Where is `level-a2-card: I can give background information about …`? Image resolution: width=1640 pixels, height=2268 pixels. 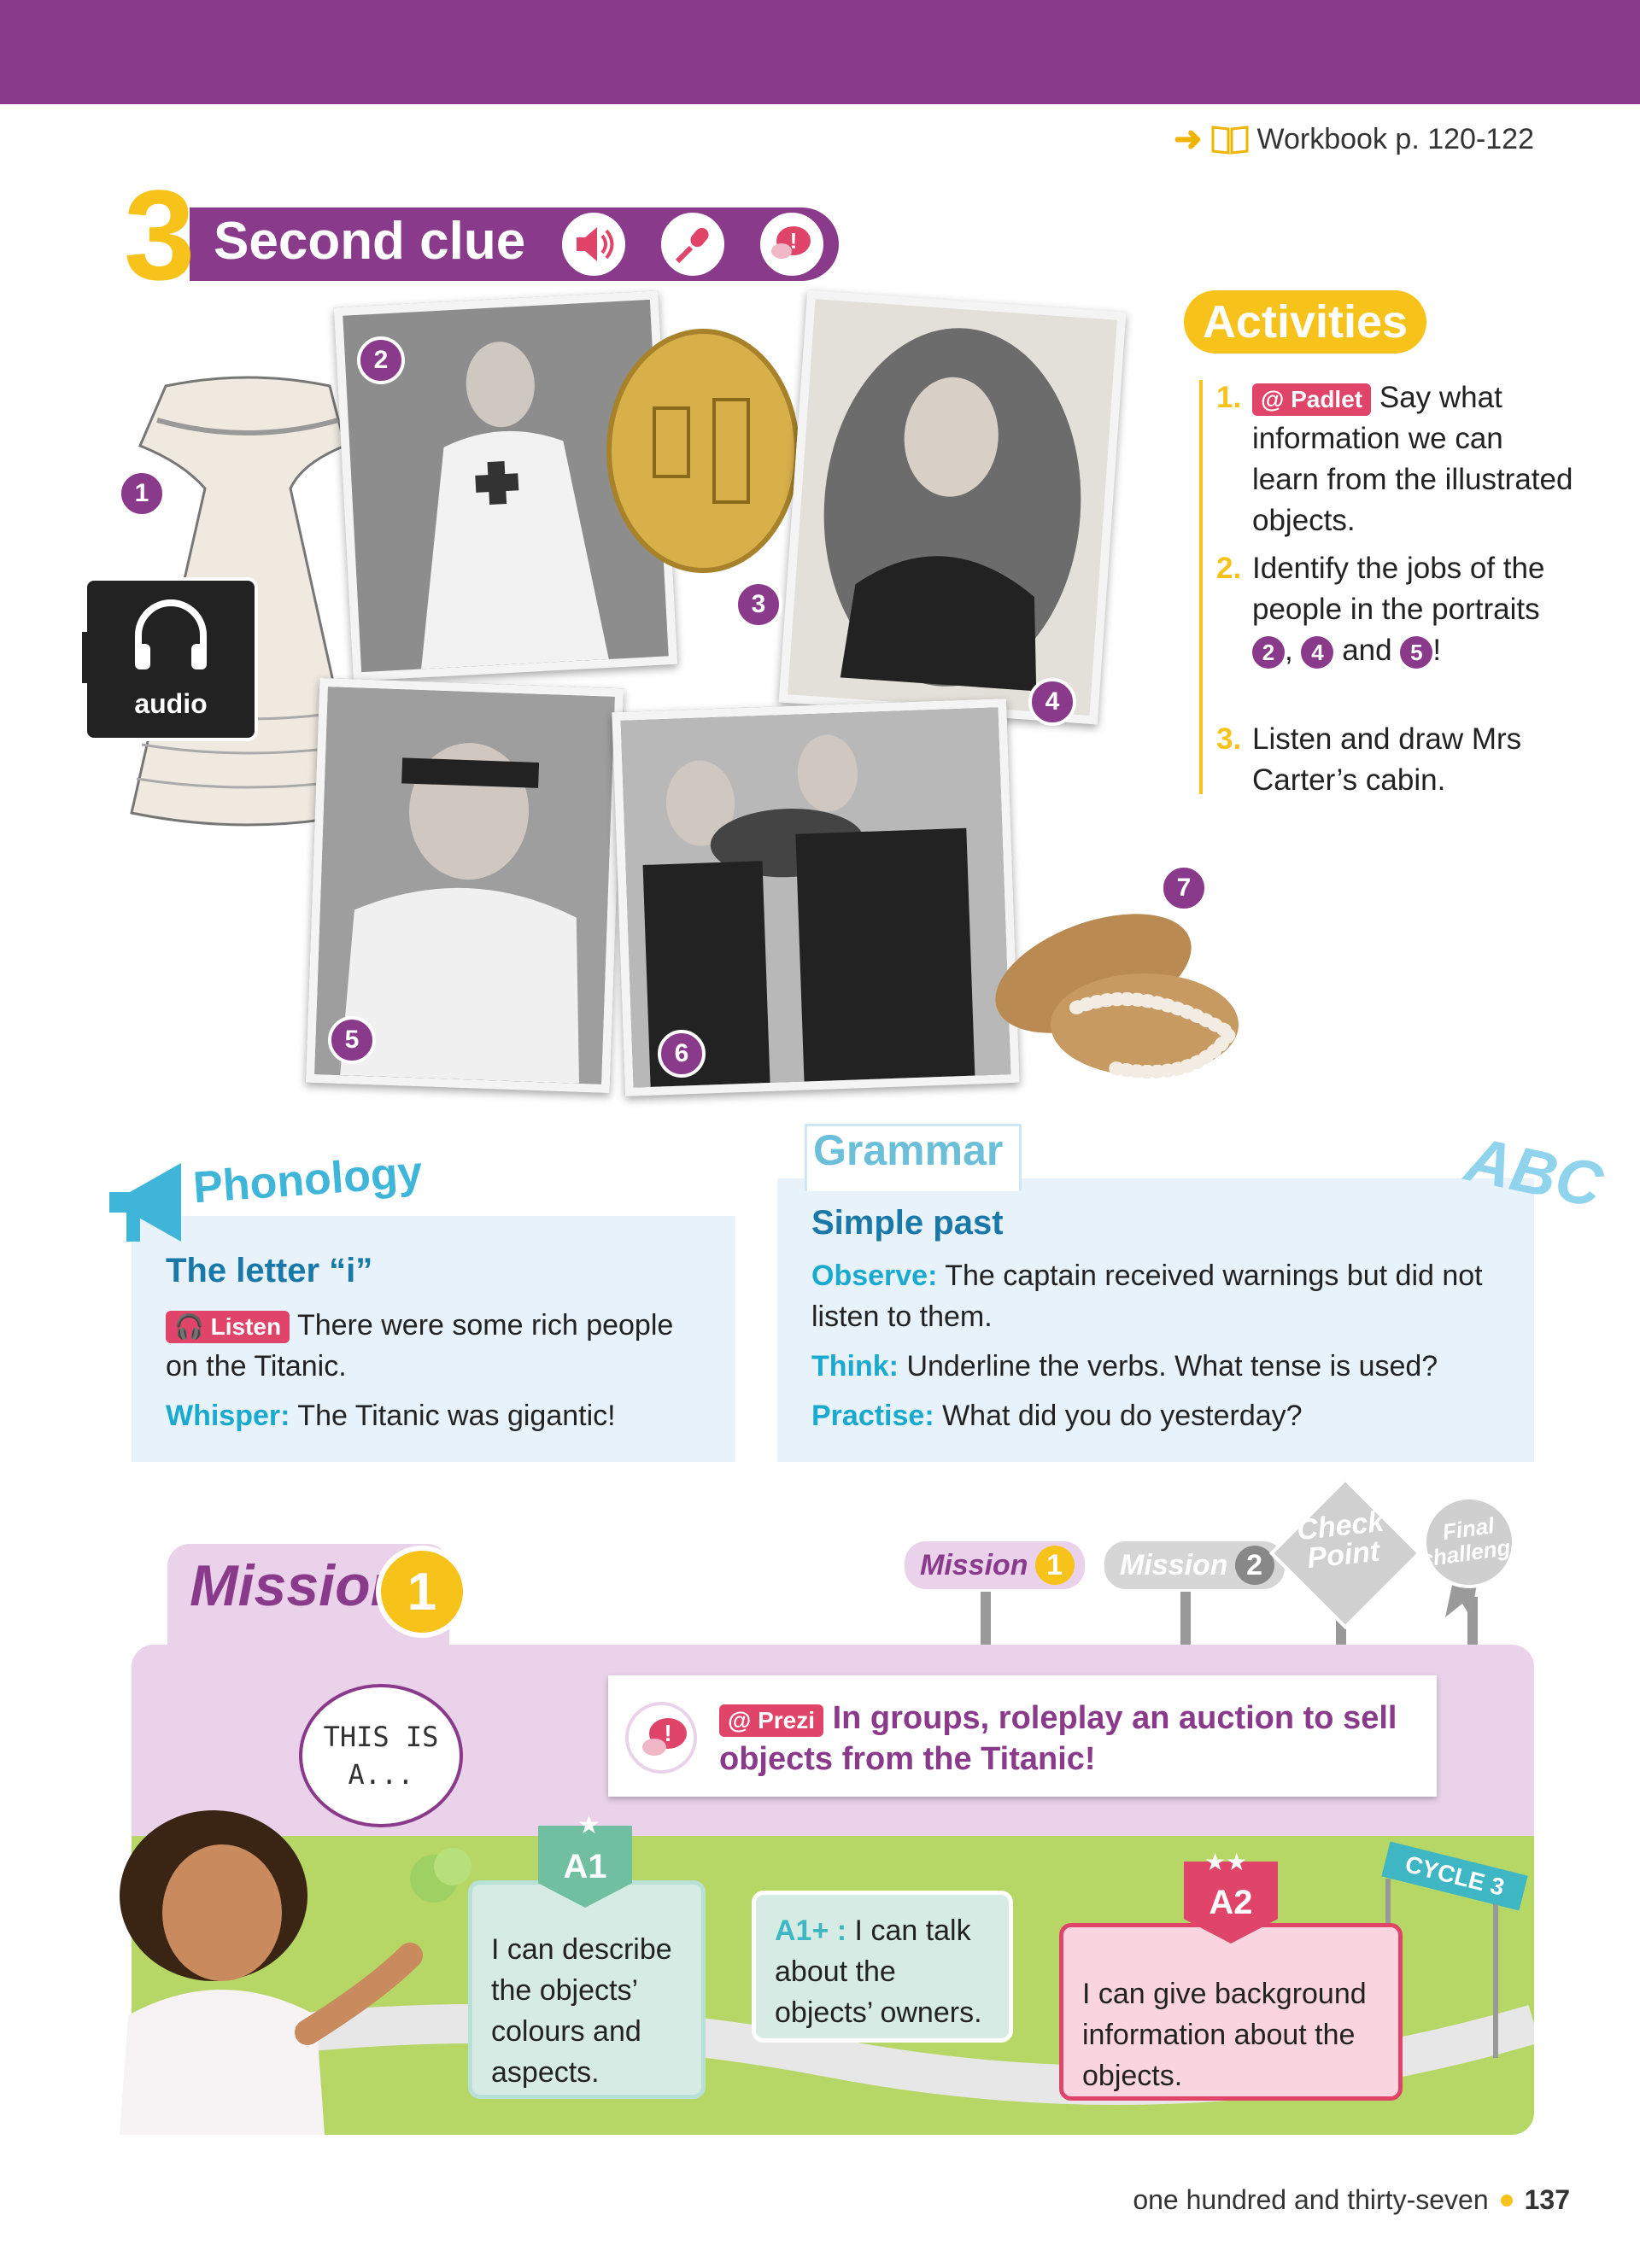 level-a2-card: I can give background information about … is located at coordinates (1231, 2012).